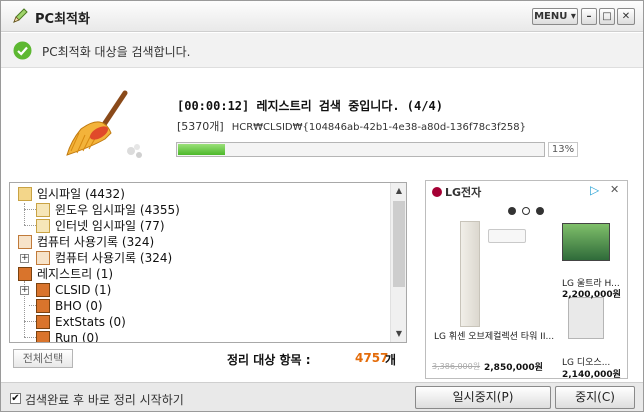 The height and width of the screenshot is (412, 644). I want to click on minimize-button: –, so click(589, 16).